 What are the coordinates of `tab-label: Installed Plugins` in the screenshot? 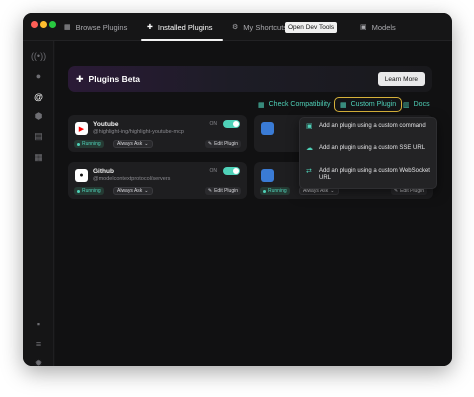 It's located at (185, 27).